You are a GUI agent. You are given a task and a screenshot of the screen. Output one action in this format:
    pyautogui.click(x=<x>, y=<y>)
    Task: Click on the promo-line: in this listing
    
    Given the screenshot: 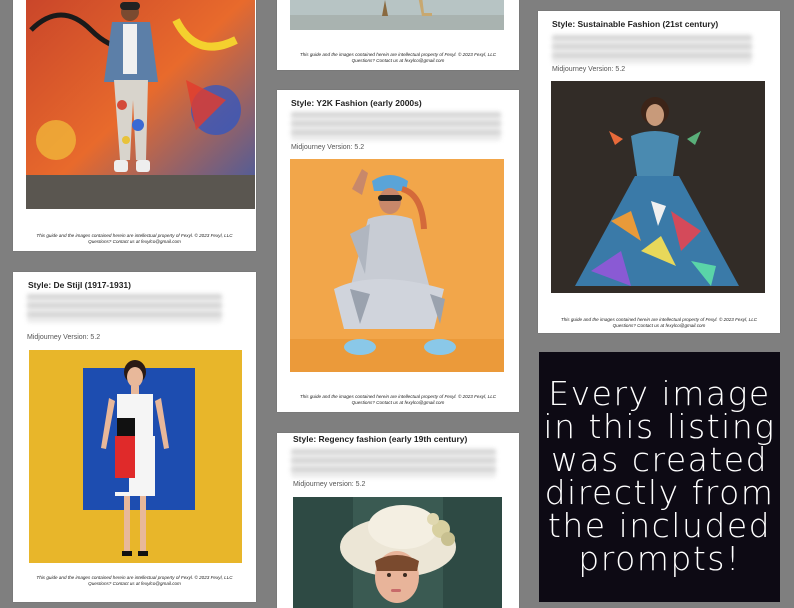 What is the action you would take?
    pyautogui.click(x=659, y=426)
    